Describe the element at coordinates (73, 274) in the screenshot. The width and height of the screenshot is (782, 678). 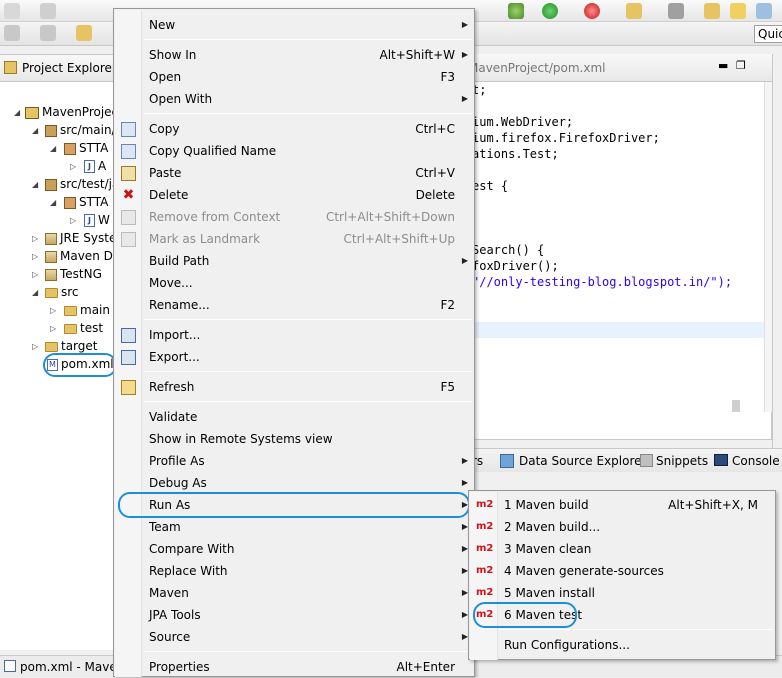
I see `tree-item-testng: TestNG` at that location.